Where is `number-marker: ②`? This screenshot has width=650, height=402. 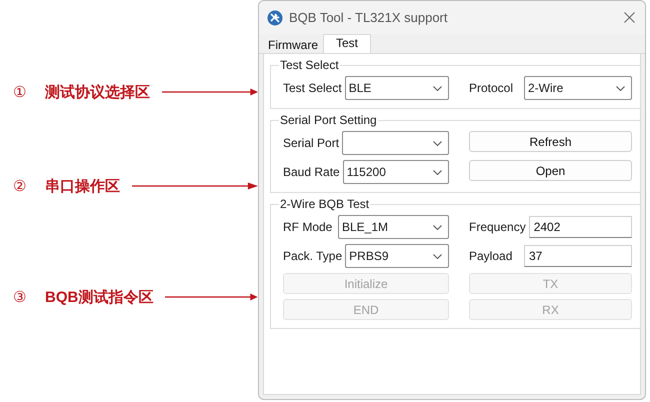
number-marker: ② is located at coordinates (20, 186).